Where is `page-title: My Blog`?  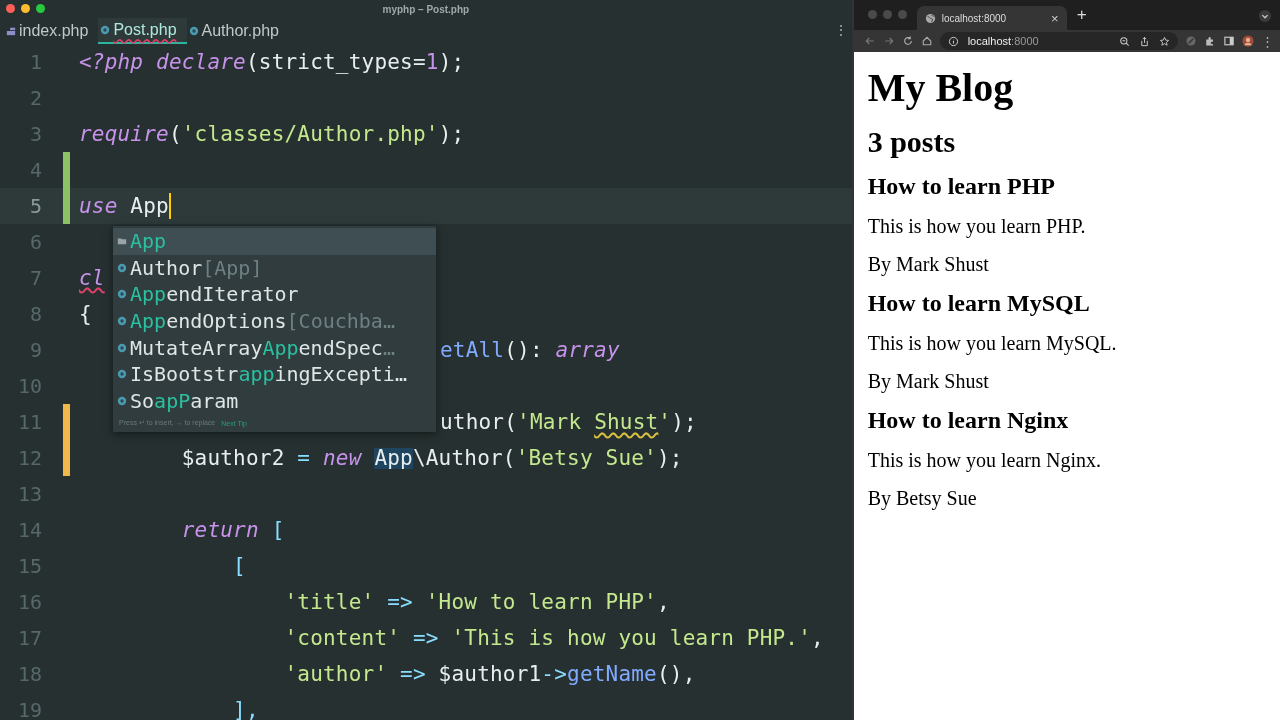 page-title: My Blog is located at coordinates (941, 87).